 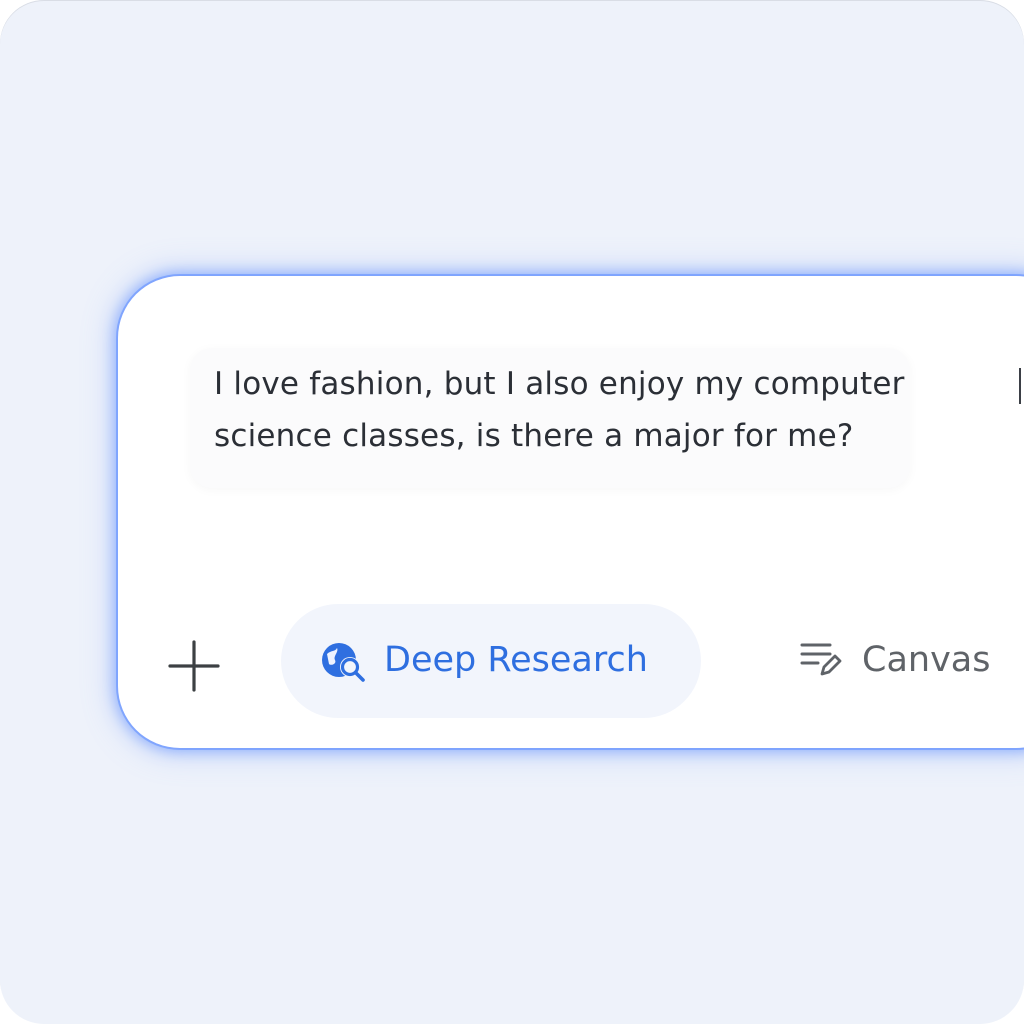 I want to click on text-caret, so click(x=1020, y=386).